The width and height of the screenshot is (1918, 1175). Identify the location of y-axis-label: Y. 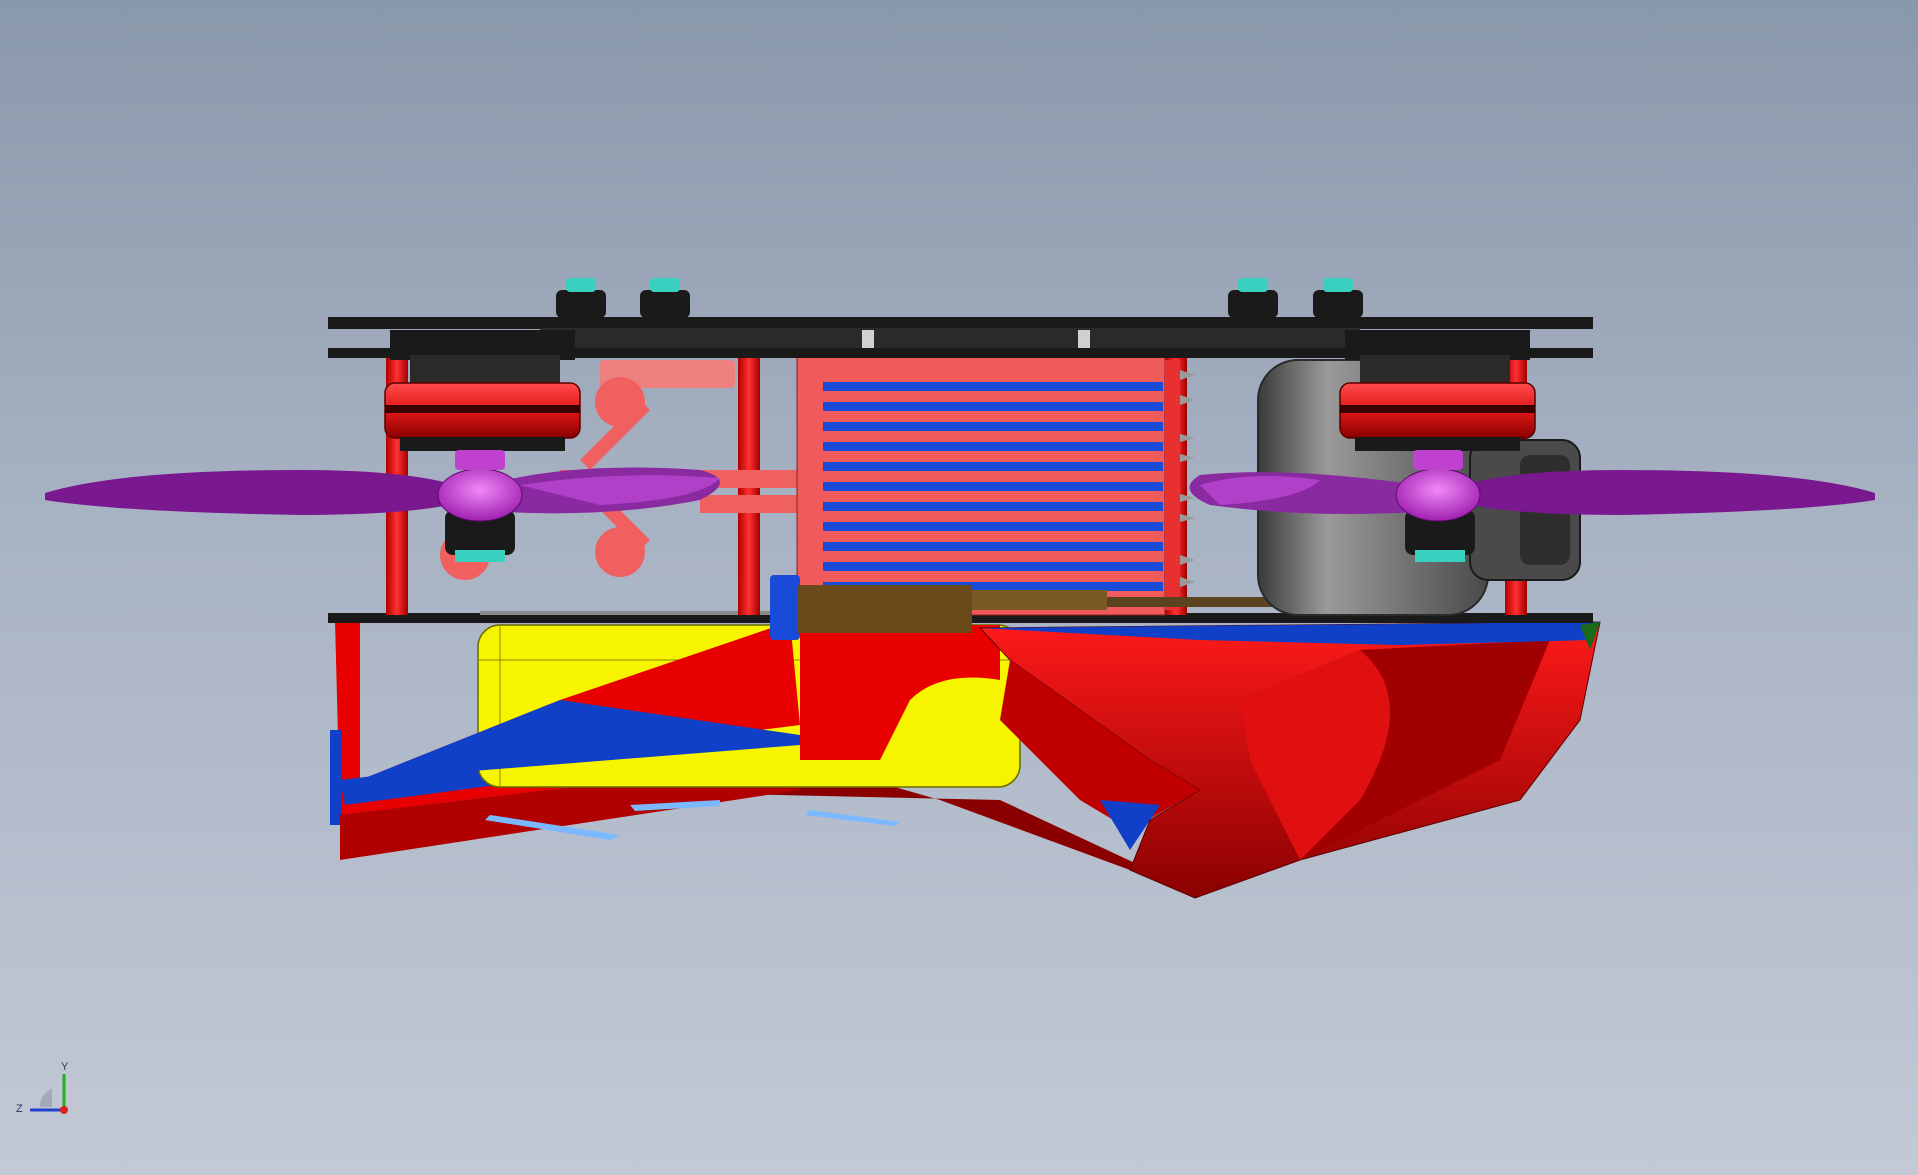
(65, 1067).